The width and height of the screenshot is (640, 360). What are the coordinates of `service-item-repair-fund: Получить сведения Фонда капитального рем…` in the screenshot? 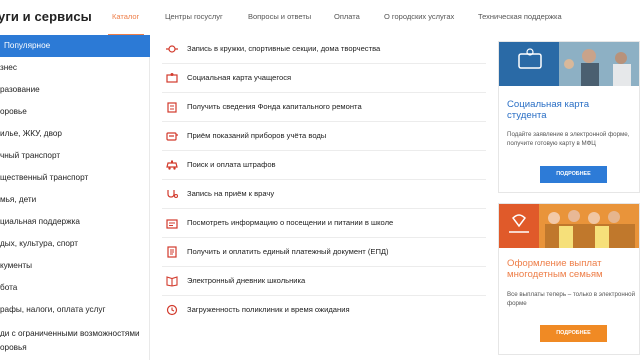 It's located at (324, 107).